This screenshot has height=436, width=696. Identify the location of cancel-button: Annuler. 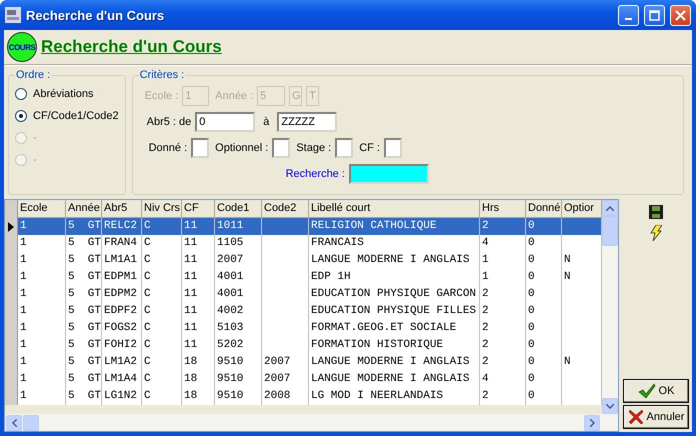
(656, 417).